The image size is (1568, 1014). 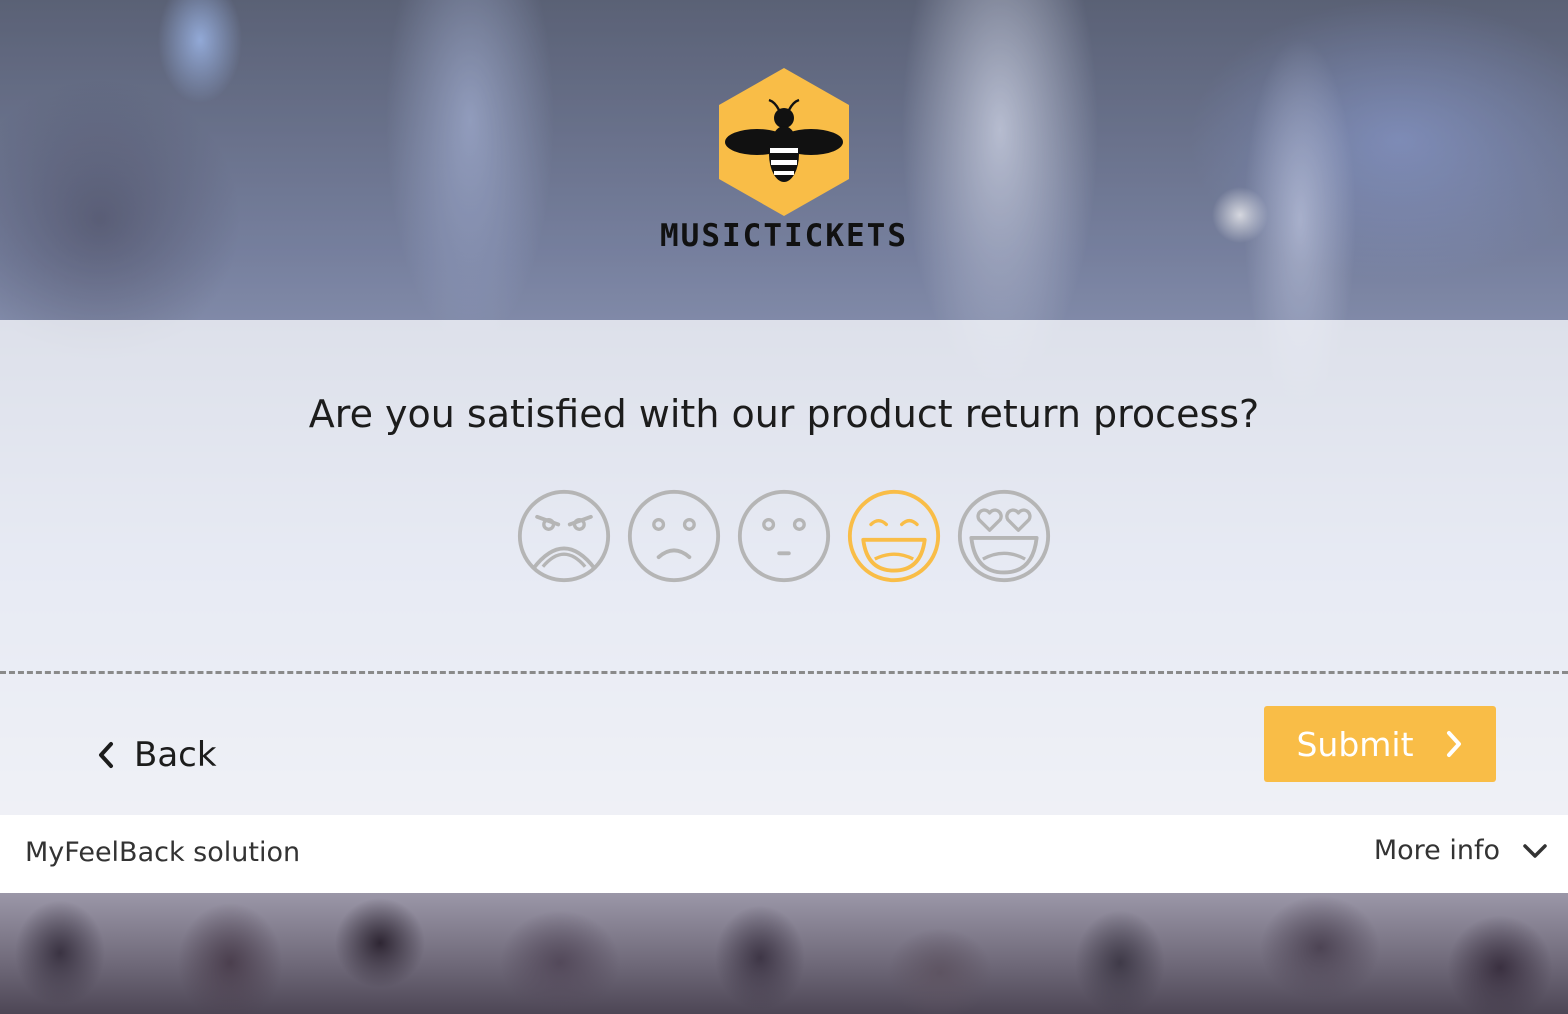 What do you see at coordinates (1355, 744) in the screenshot?
I see `submit-label: Submit` at bounding box center [1355, 744].